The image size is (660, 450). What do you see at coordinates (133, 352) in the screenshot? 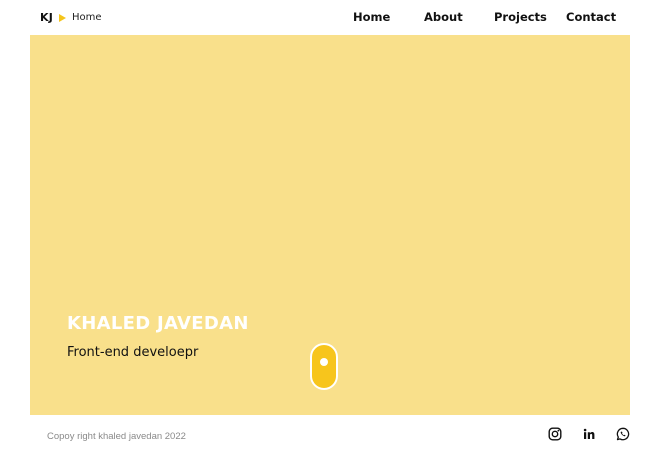
I see `hero-role: Front-end develoepr` at bounding box center [133, 352].